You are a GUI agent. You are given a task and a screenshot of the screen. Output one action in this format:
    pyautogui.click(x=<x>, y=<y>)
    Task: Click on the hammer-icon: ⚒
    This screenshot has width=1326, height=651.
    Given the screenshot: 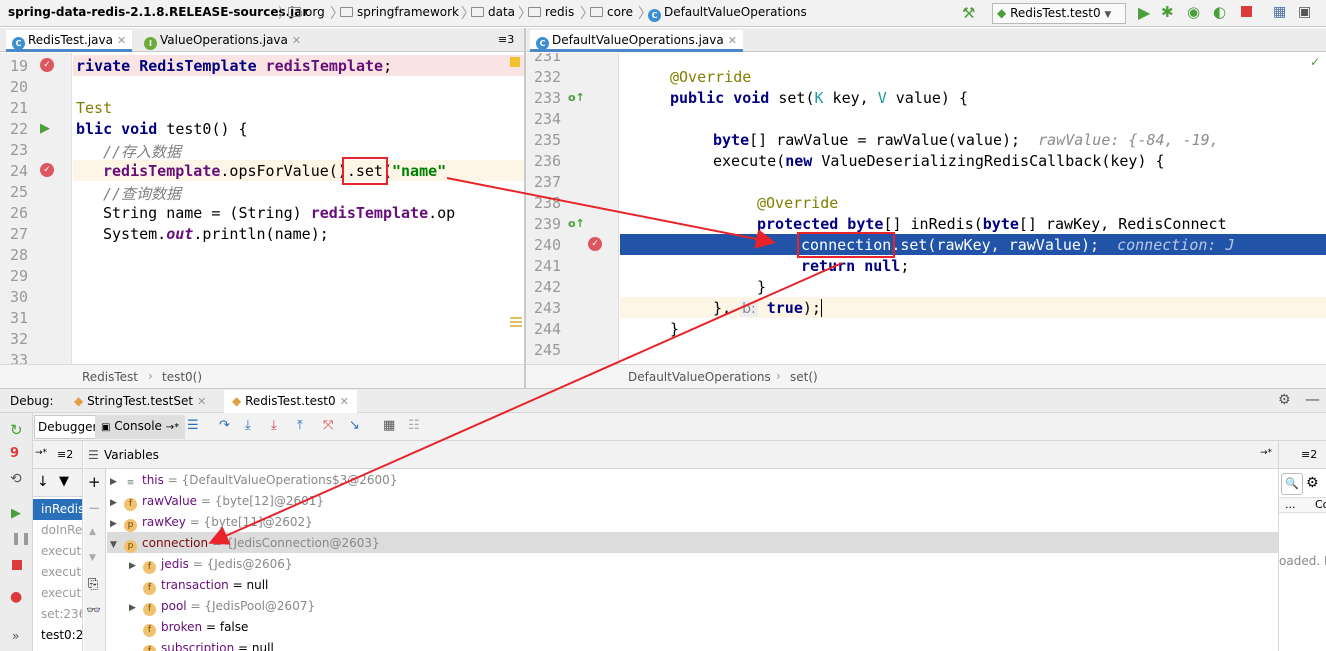 What is the action you would take?
    pyautogui.click(x=968, y=13)
    